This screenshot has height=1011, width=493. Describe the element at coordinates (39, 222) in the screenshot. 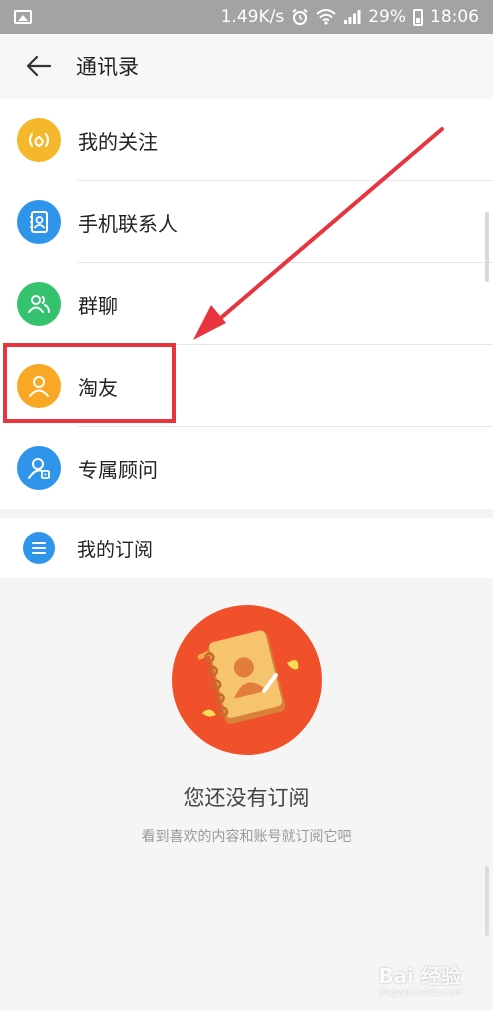

I see `contact-book-icon` at that location.